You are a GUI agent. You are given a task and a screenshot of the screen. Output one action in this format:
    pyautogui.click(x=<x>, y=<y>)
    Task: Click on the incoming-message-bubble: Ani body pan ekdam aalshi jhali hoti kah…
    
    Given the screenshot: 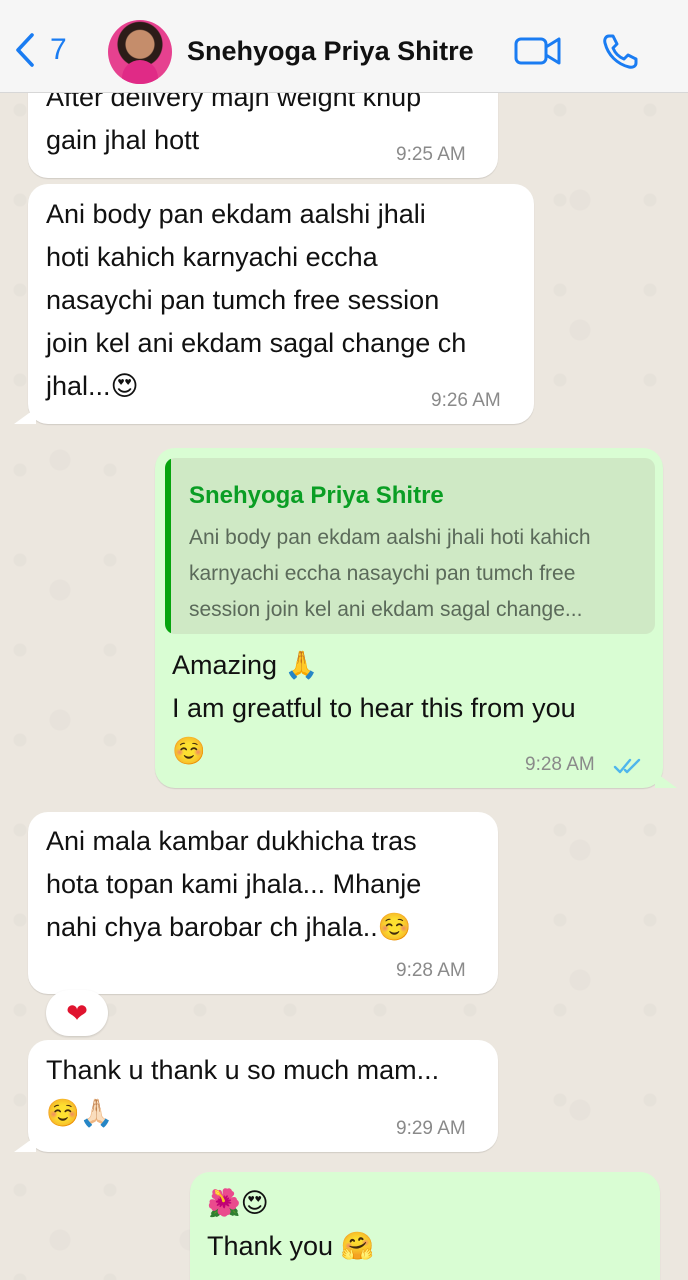 What is the action you would take?
    pyautogui.click(x=281, y=304)
    